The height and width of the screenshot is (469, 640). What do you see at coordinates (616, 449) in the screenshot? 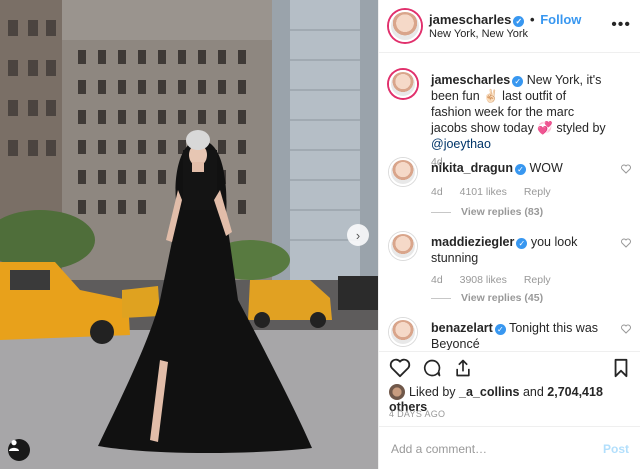
I see `post-comment-button: Post` at bounding box center [616, 449].